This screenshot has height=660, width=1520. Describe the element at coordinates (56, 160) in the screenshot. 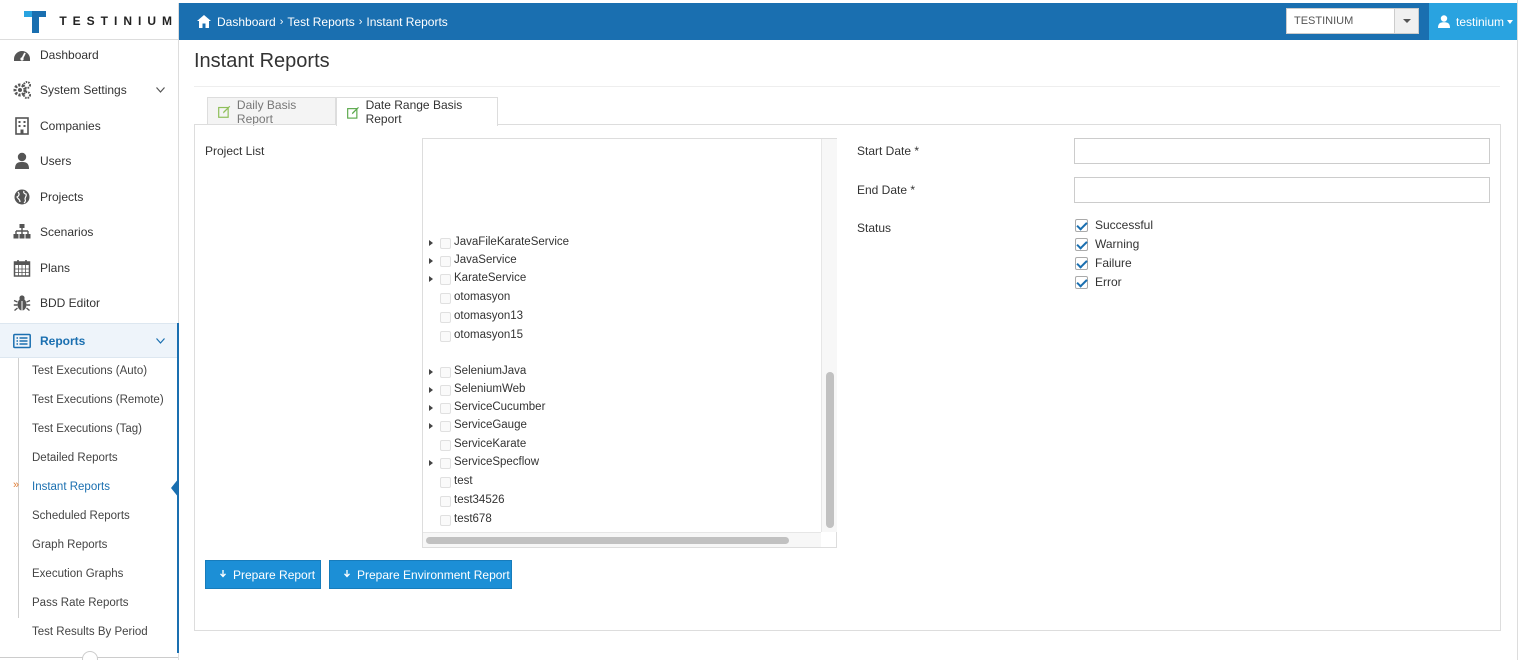

I see `sidebar-item-label: Users` at that location.